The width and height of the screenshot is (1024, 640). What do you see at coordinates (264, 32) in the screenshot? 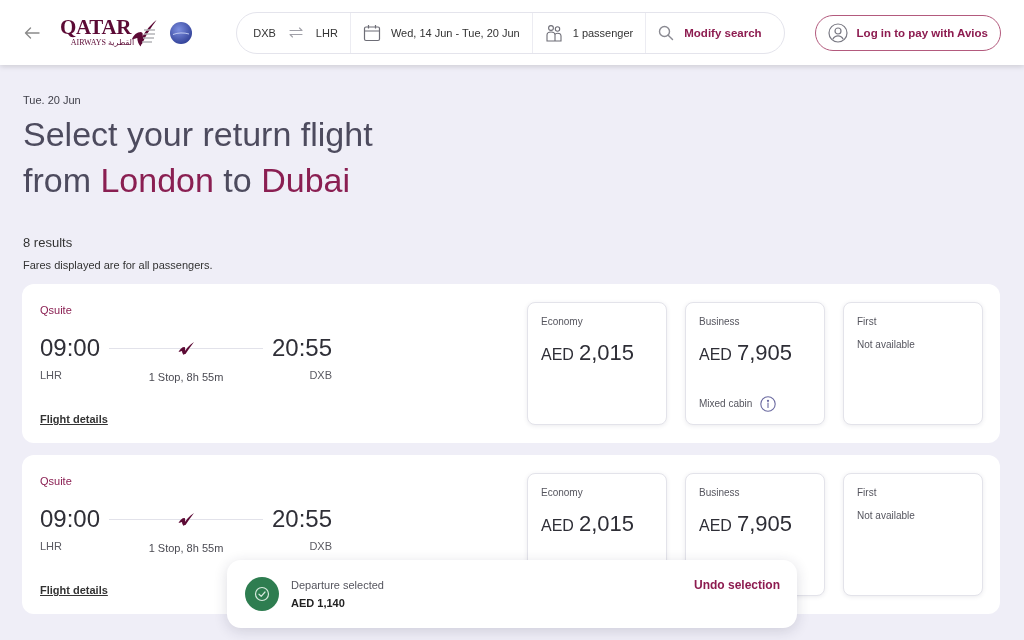
I see `origin-code: DXB` at bounding box center [264, 32].